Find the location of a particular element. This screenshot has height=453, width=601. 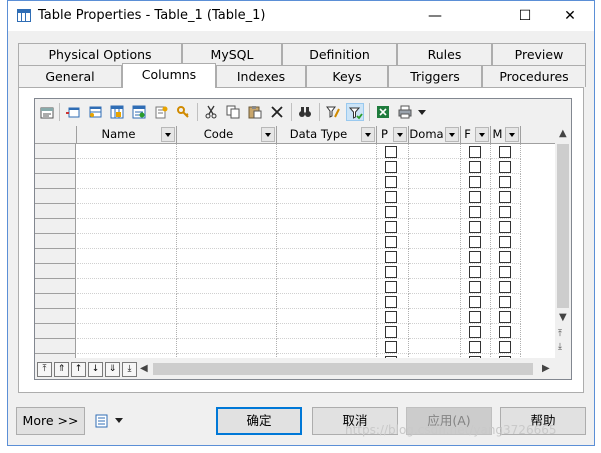

move-page-down-button: ⇓ is located at coordinates (112, 369).